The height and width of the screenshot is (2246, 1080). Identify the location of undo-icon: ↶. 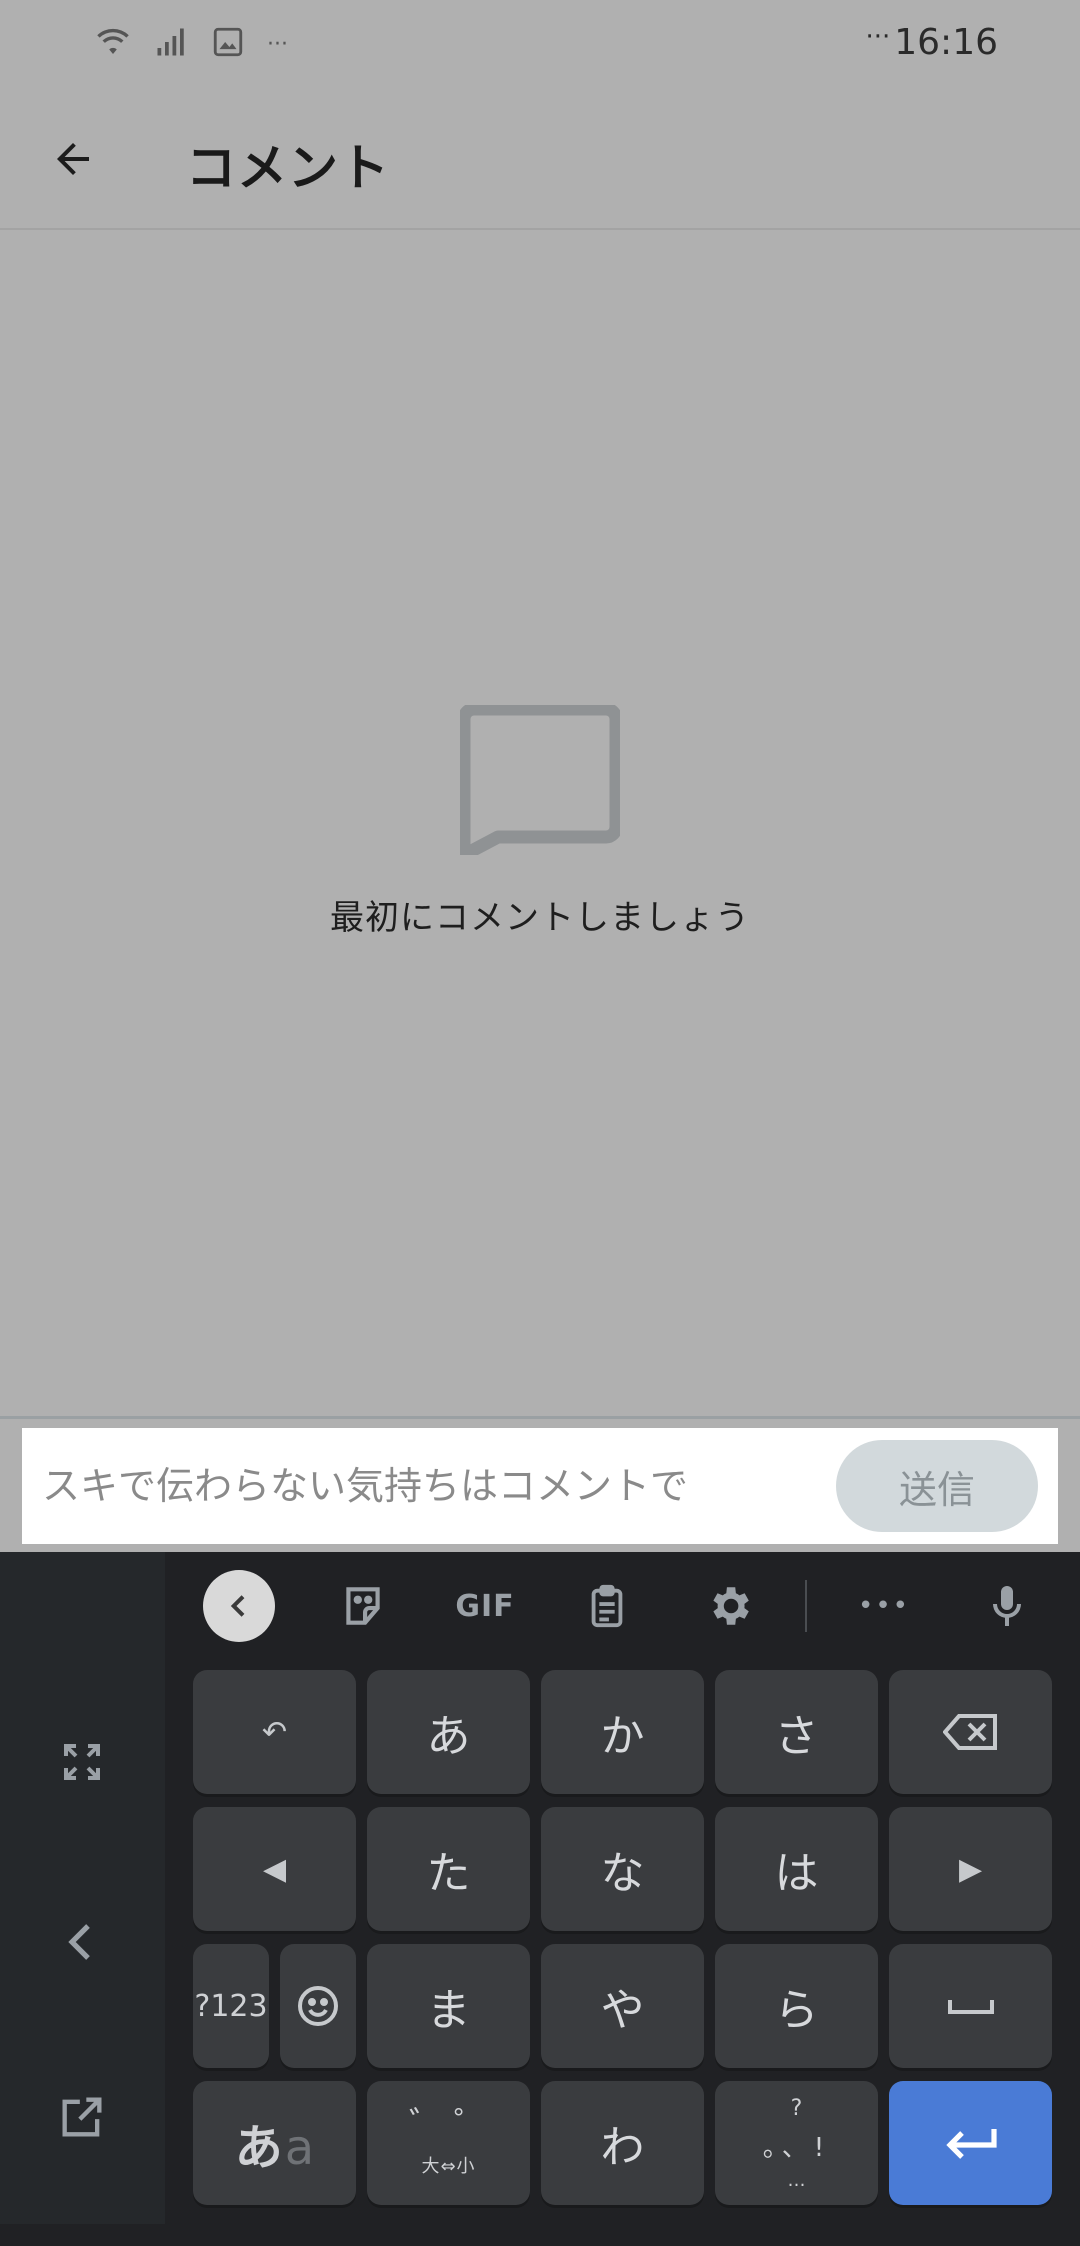
(274, 1732).